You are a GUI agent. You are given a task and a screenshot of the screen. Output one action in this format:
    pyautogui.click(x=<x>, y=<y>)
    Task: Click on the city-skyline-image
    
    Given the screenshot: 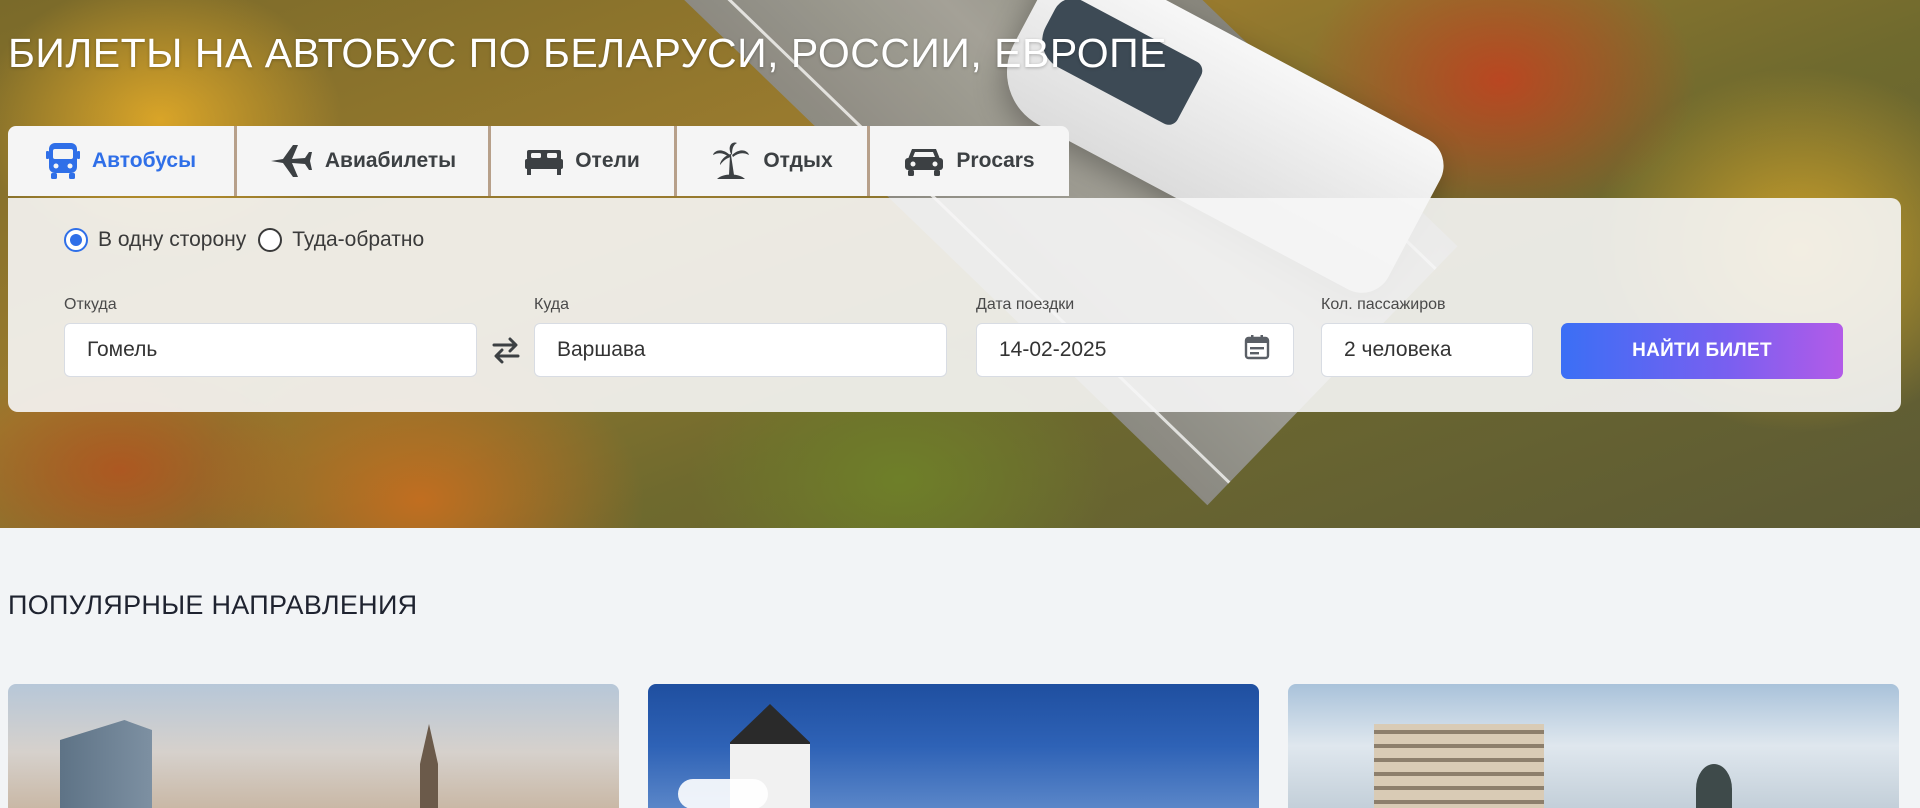 What is the action you would take?
    pyautogui.click(x=106, y=764)
    